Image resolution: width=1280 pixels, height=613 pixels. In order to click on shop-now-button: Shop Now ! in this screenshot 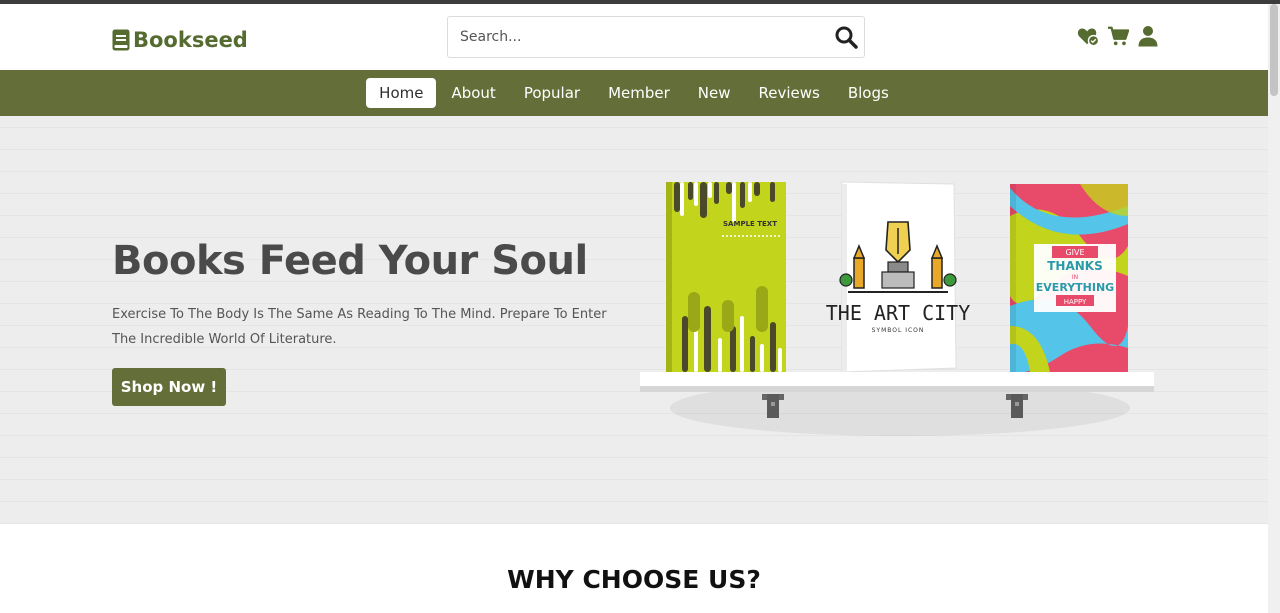, I will do `click(169, 387)`.